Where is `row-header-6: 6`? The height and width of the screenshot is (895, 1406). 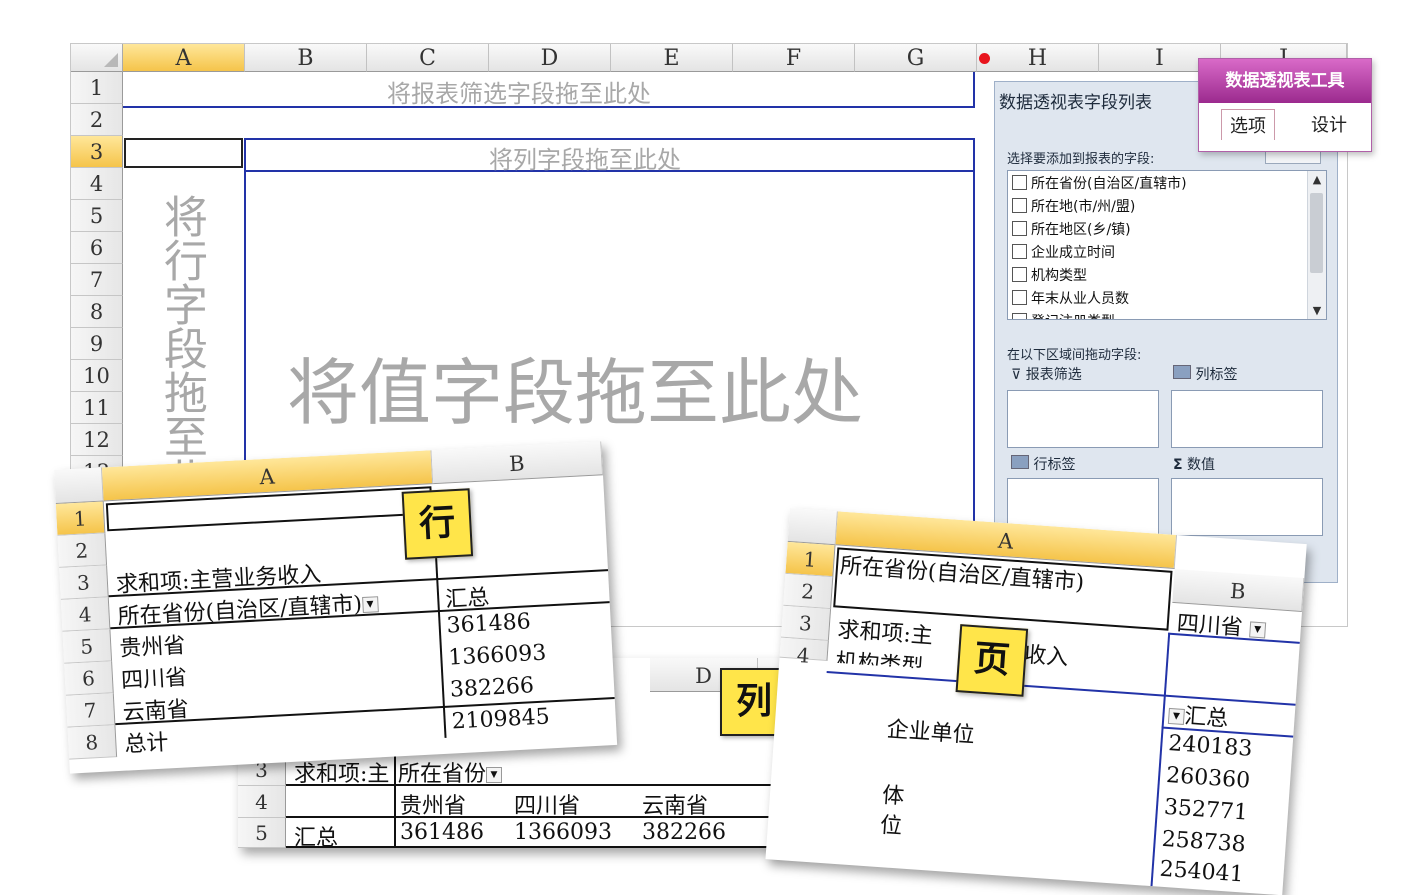
row-header-6: 6 is located at coordinates (97, 248).